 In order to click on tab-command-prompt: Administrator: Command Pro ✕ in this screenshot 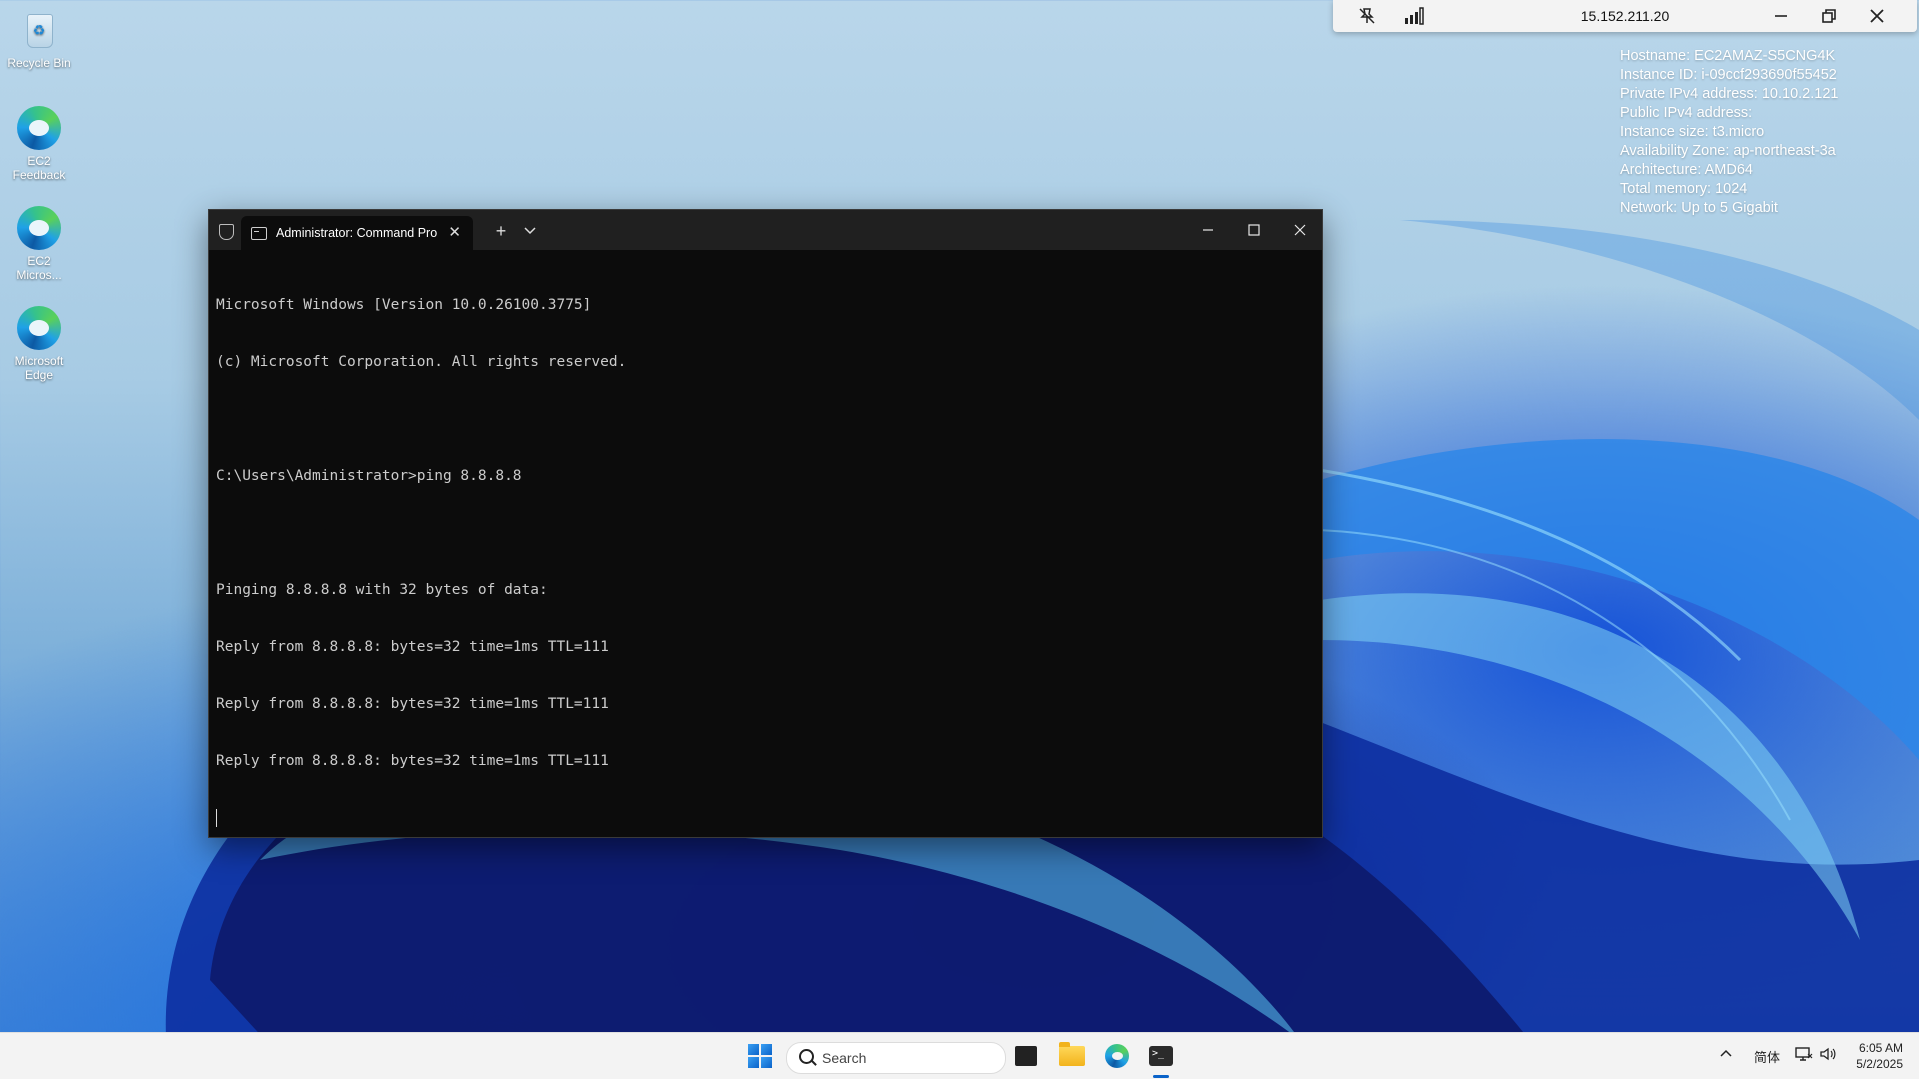, I will do `click(357, 233)`.